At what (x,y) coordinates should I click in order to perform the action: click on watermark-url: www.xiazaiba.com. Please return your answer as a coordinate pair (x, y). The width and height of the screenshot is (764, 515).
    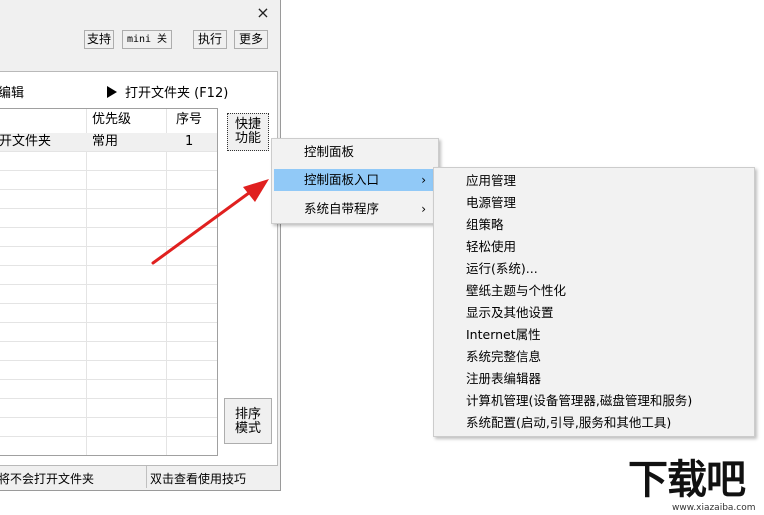
    Looking at the image, I should click on (714, 508).